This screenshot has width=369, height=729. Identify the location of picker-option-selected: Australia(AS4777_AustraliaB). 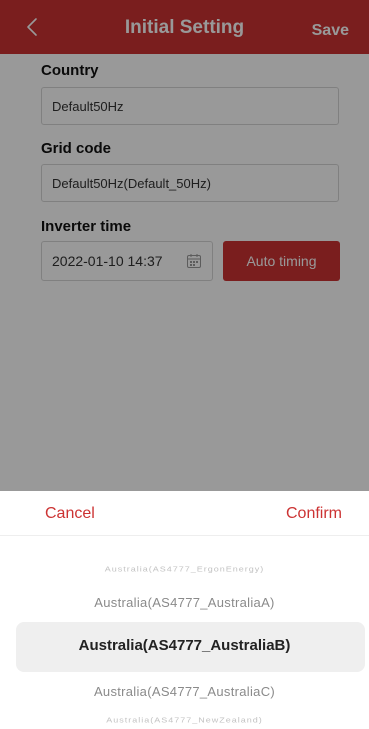
(184, 645).